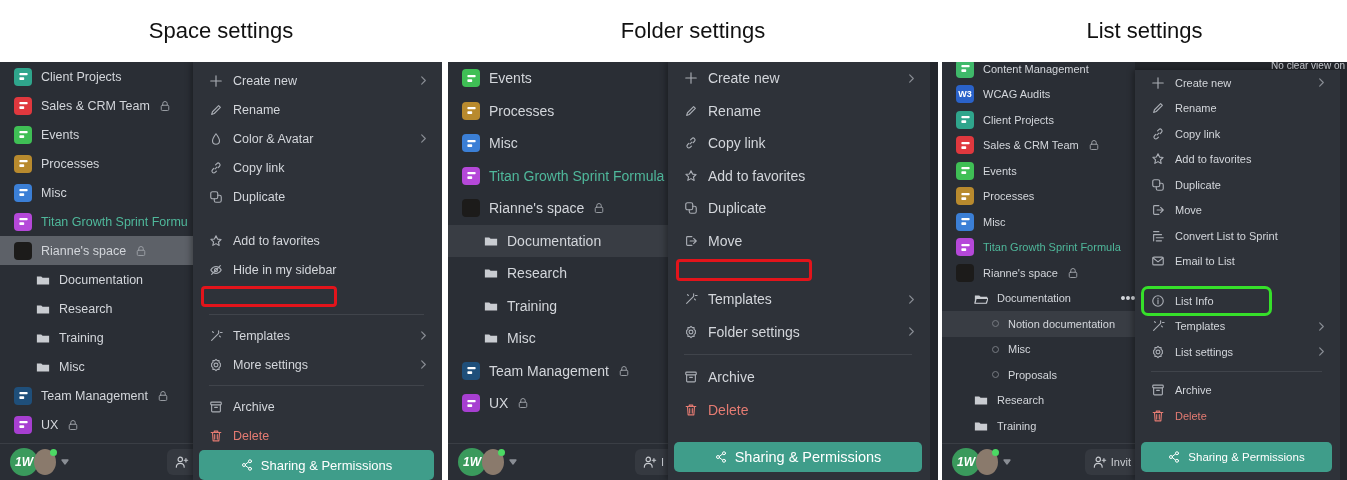  What do you see at coordinates (316, 138) in the screenshot?
I see `menu-item: Color & Avatar` at bounding box center [316, 138].